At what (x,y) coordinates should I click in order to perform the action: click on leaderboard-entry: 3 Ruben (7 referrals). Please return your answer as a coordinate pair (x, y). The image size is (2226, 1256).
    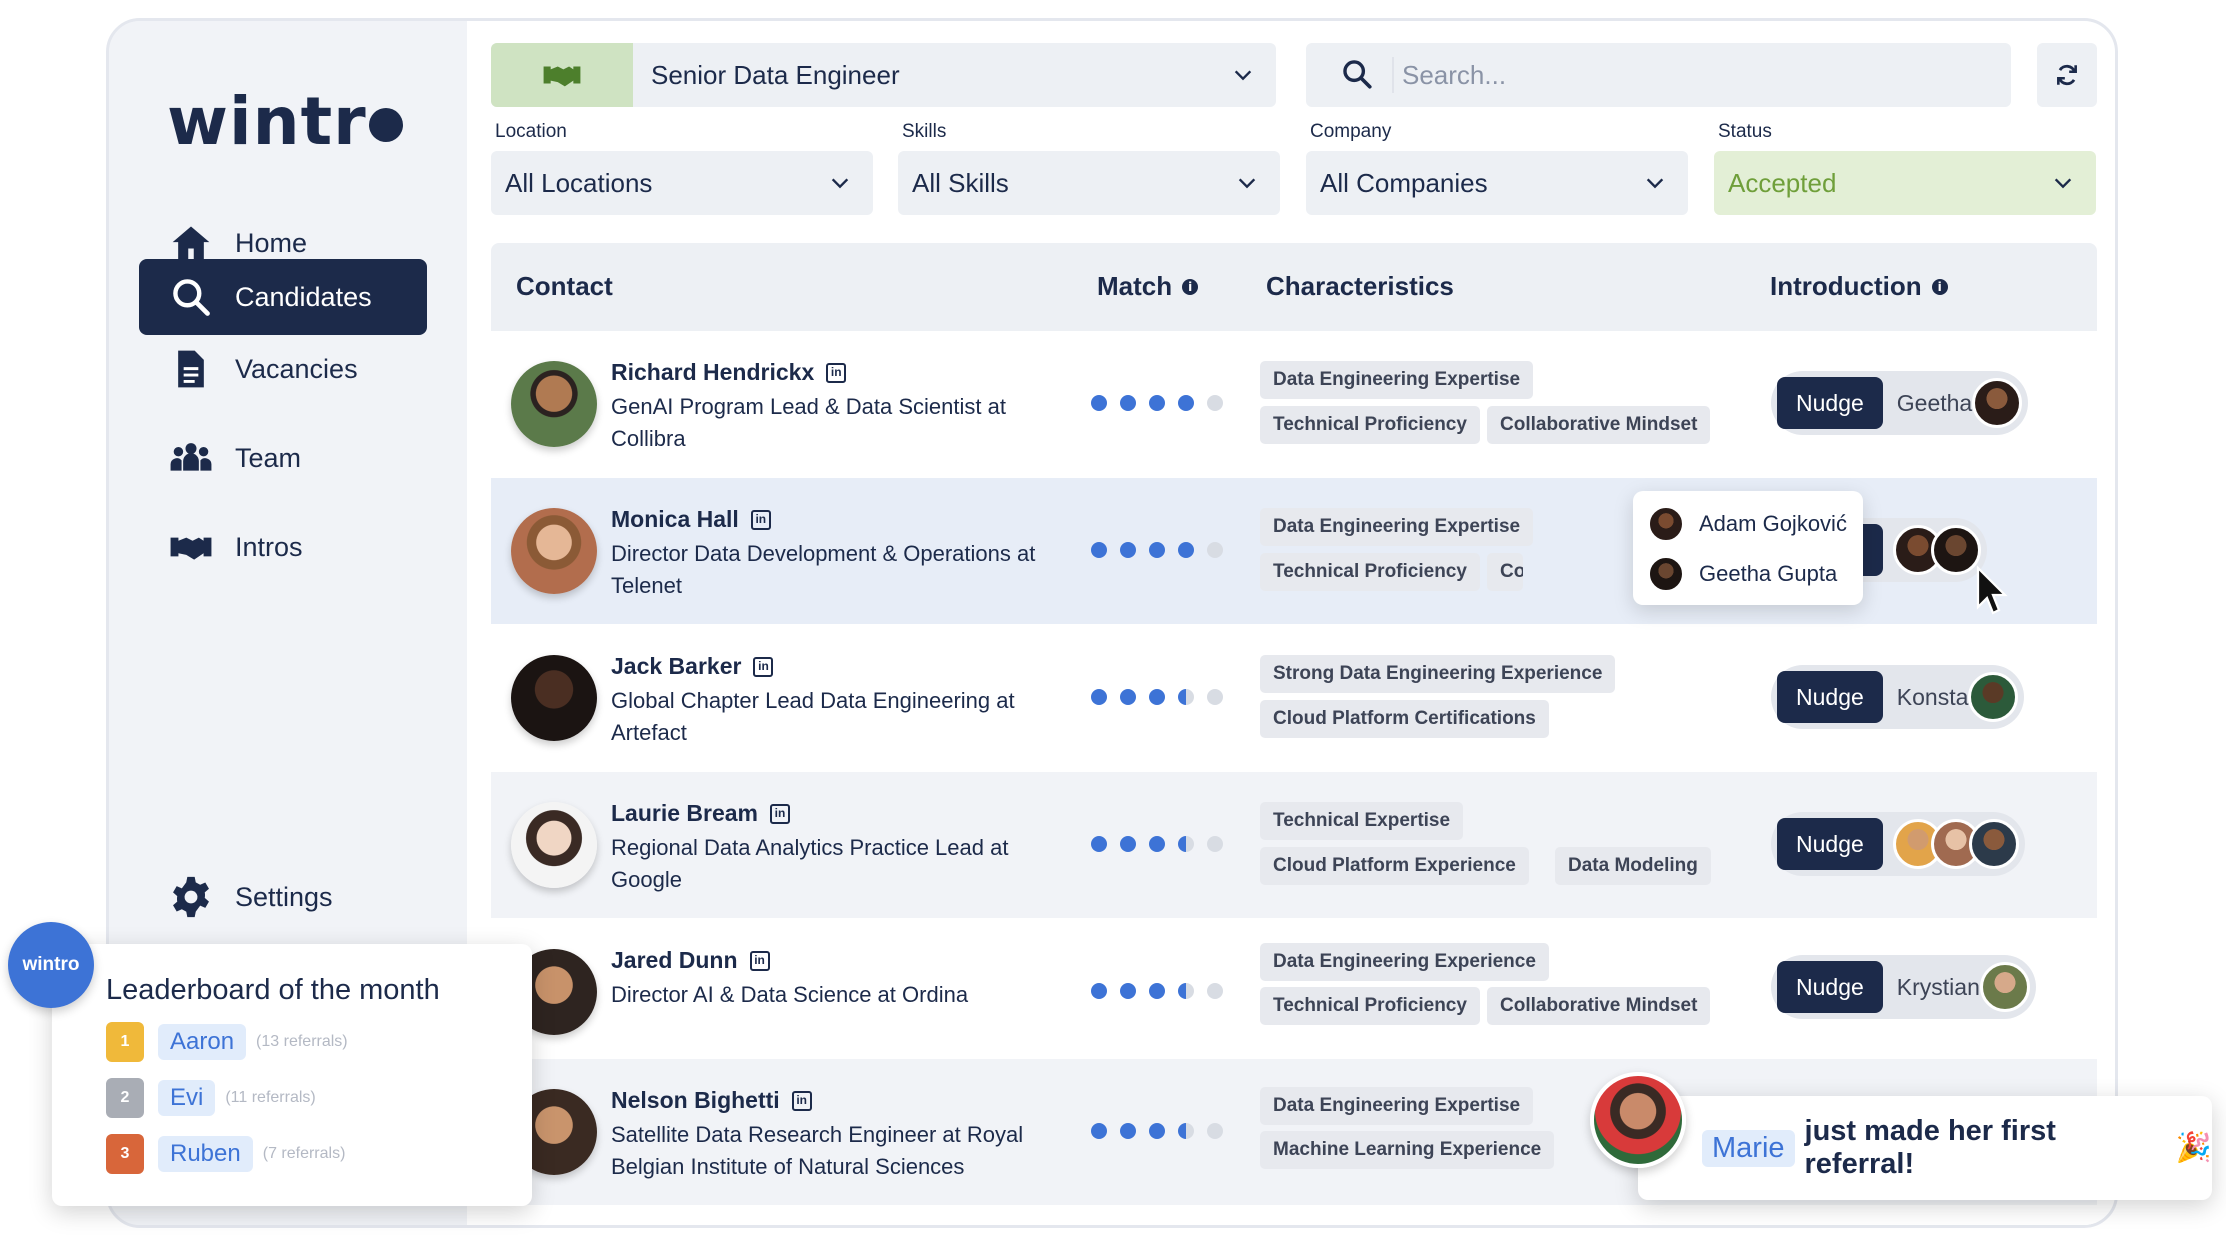
    Looking at the image, I should click on (225, 1154).